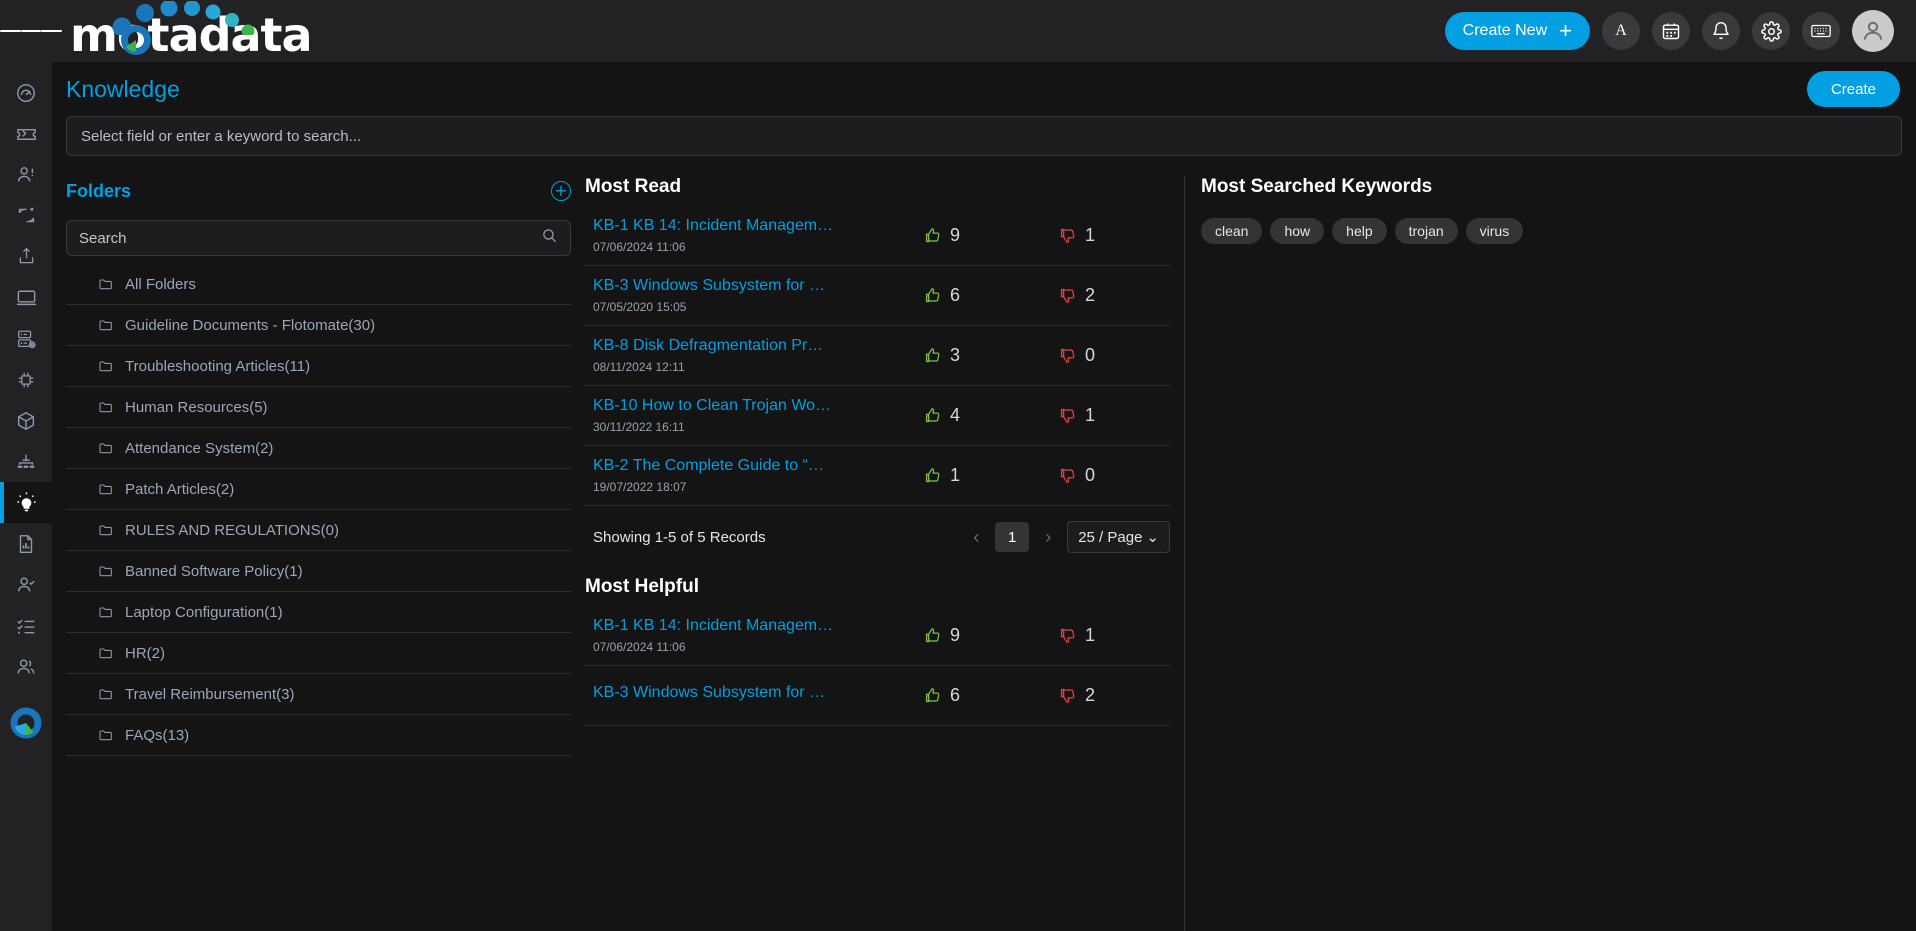  I want to click on sidebar-item-release, so click(26, 256).